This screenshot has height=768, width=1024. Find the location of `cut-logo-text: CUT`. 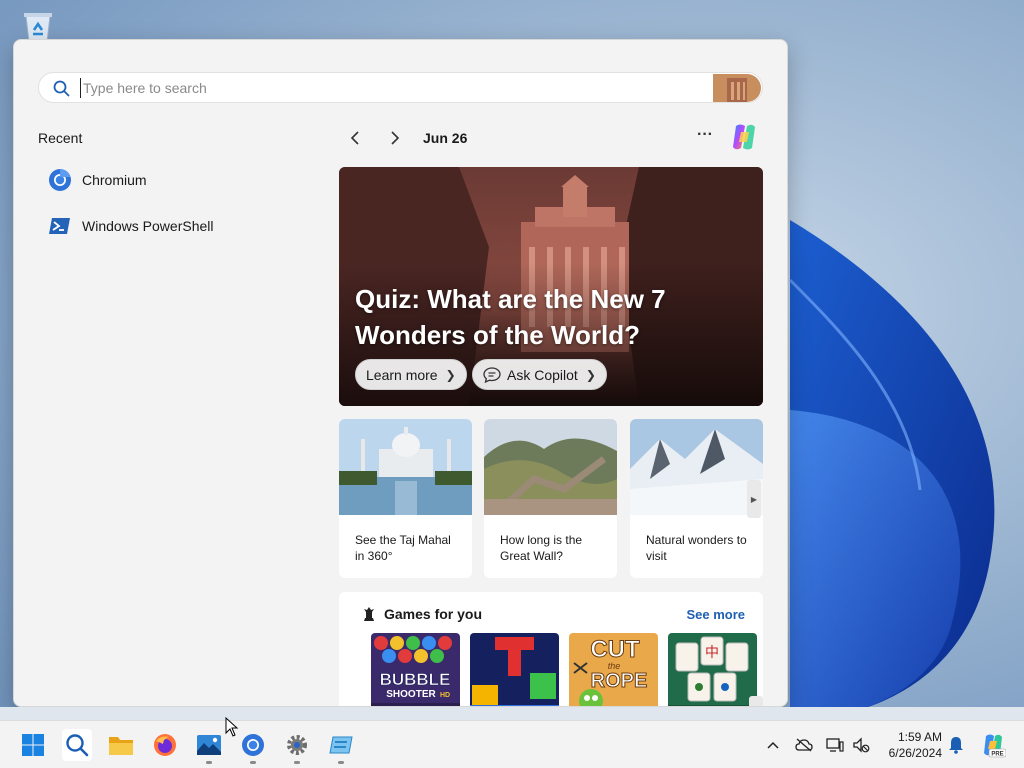

cut-logo-text: CUT is located at coordinates (615, 649).